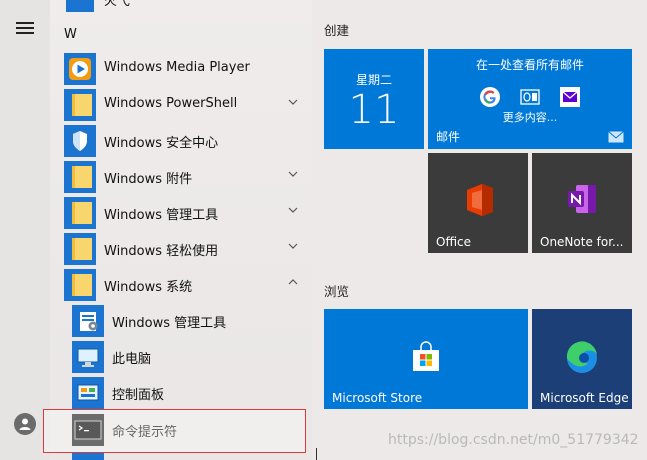  What do you see at coordinates (448, 137) in the screenshot?
I see `mail-tile-label: 邮件` at bounding box center [448, 137].